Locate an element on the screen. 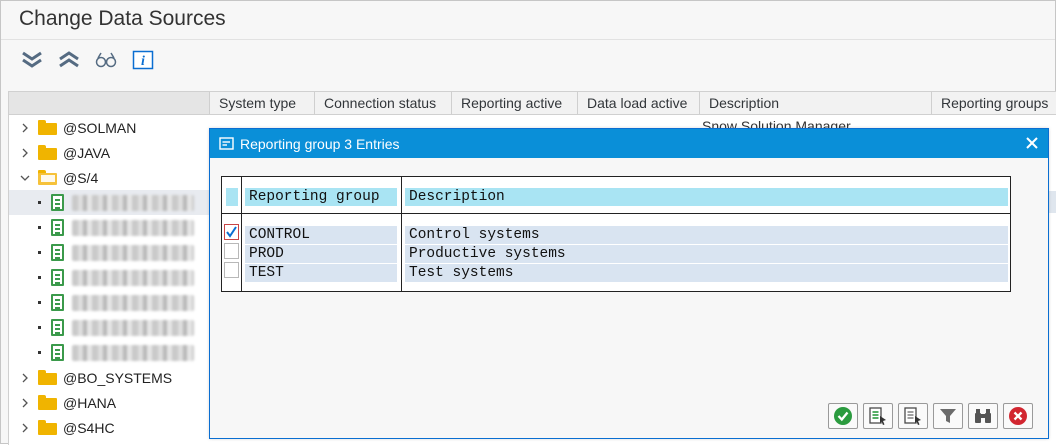 The height and width of the screenshot is (445, 1056). checkmark-icon is located at coordinates (231, 232).